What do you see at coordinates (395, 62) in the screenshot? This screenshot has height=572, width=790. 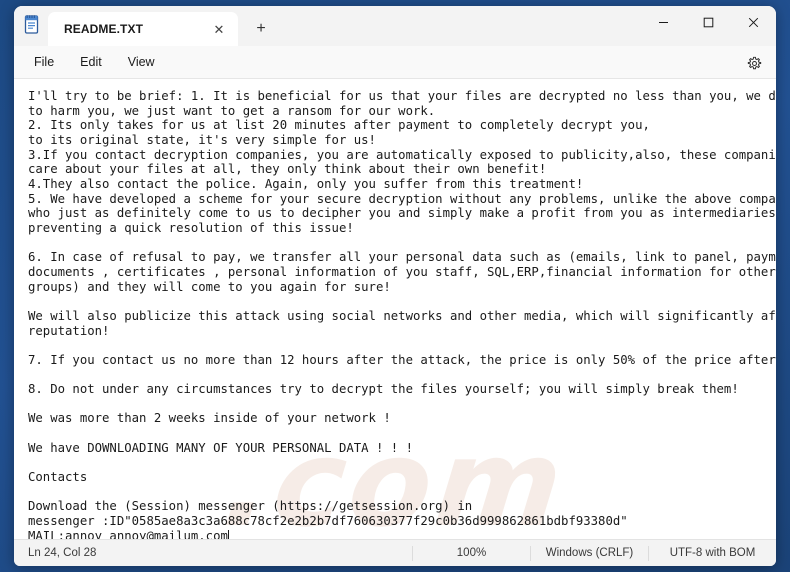 I see `menu-bar: File Edit View` at bounding box center [395, 62].